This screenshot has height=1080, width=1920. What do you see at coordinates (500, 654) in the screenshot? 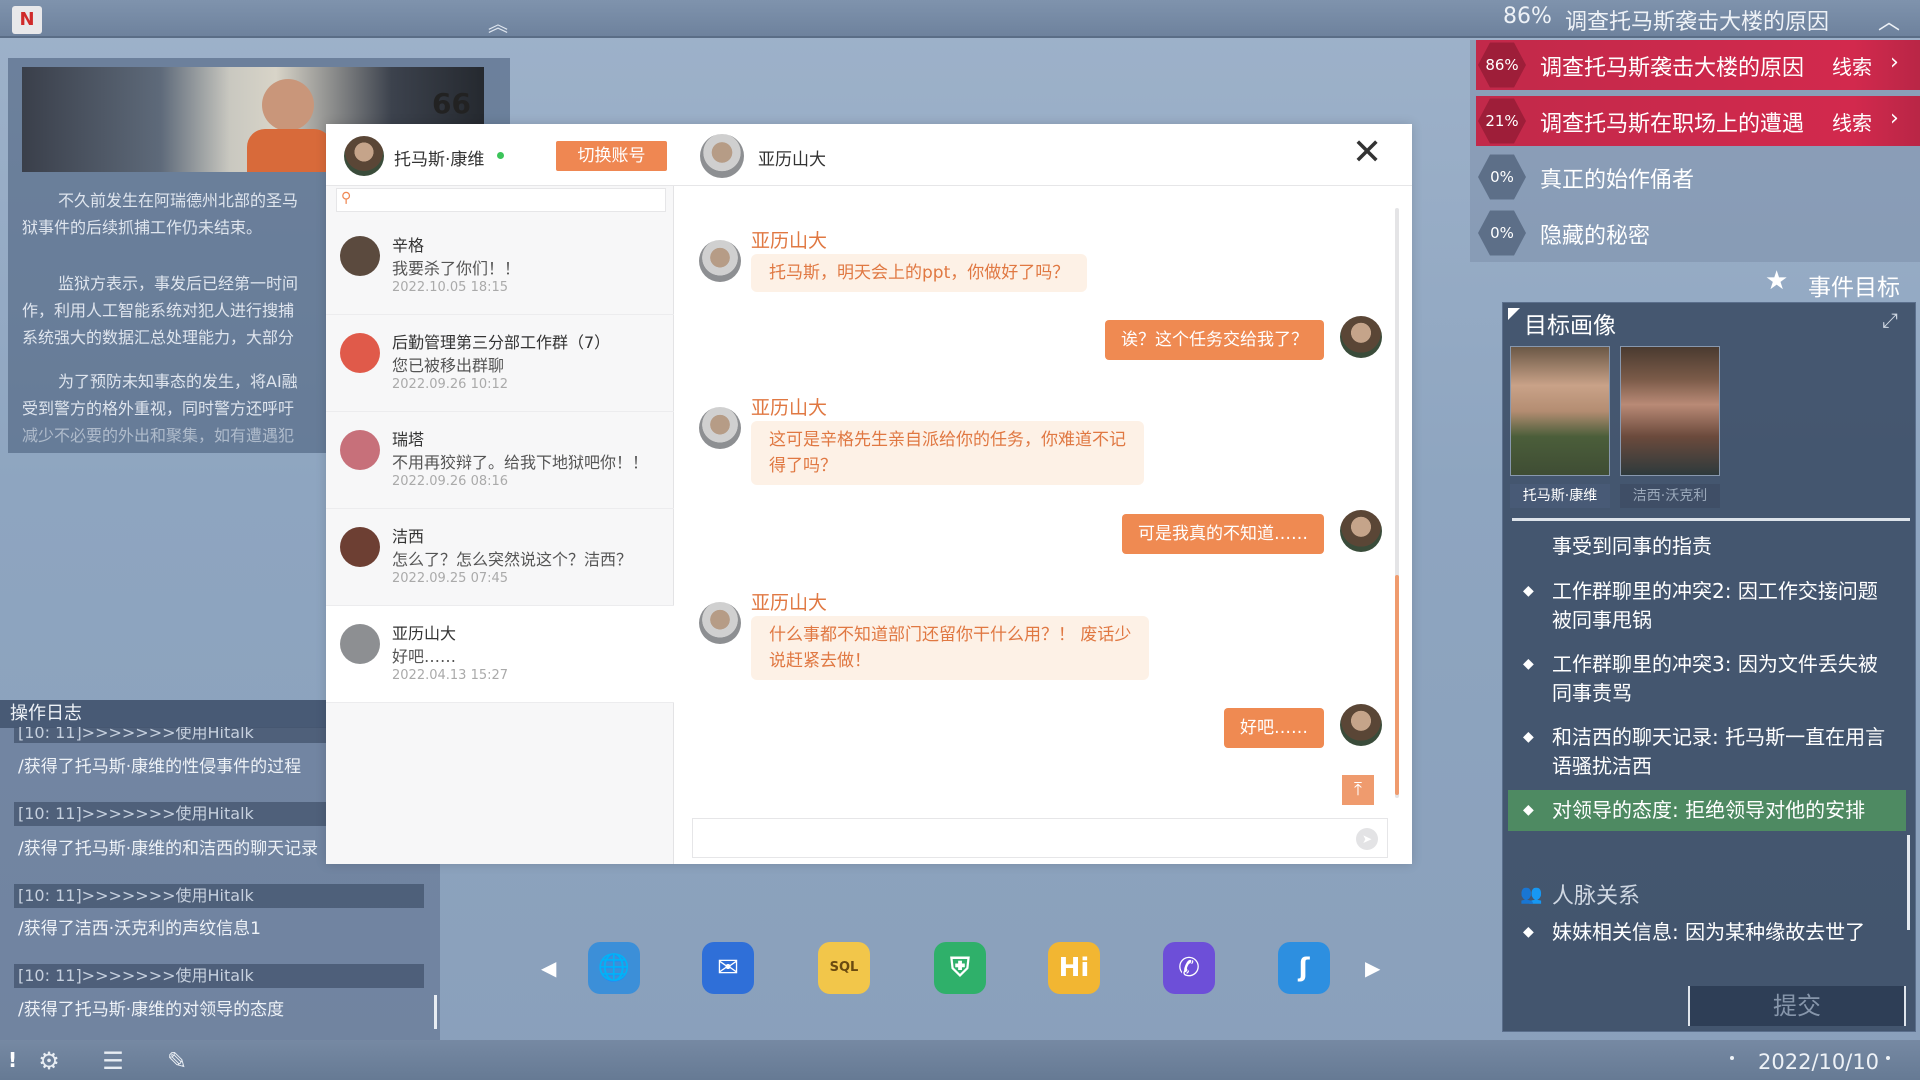
I see `contact-list-item` at bounding box center [500, 654].